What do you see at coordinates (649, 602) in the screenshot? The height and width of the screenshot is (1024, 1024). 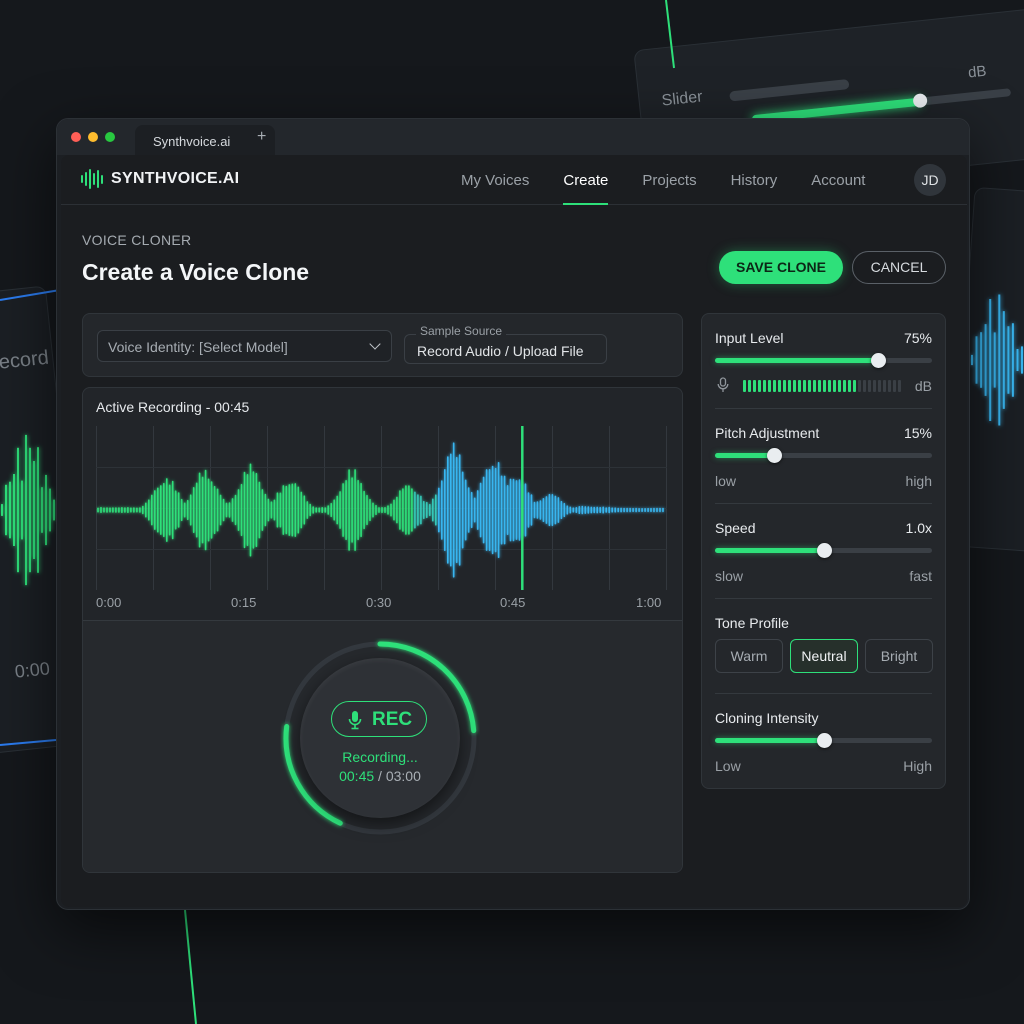 I see `time-tick: 1:00` at bounding box center [649, 602].